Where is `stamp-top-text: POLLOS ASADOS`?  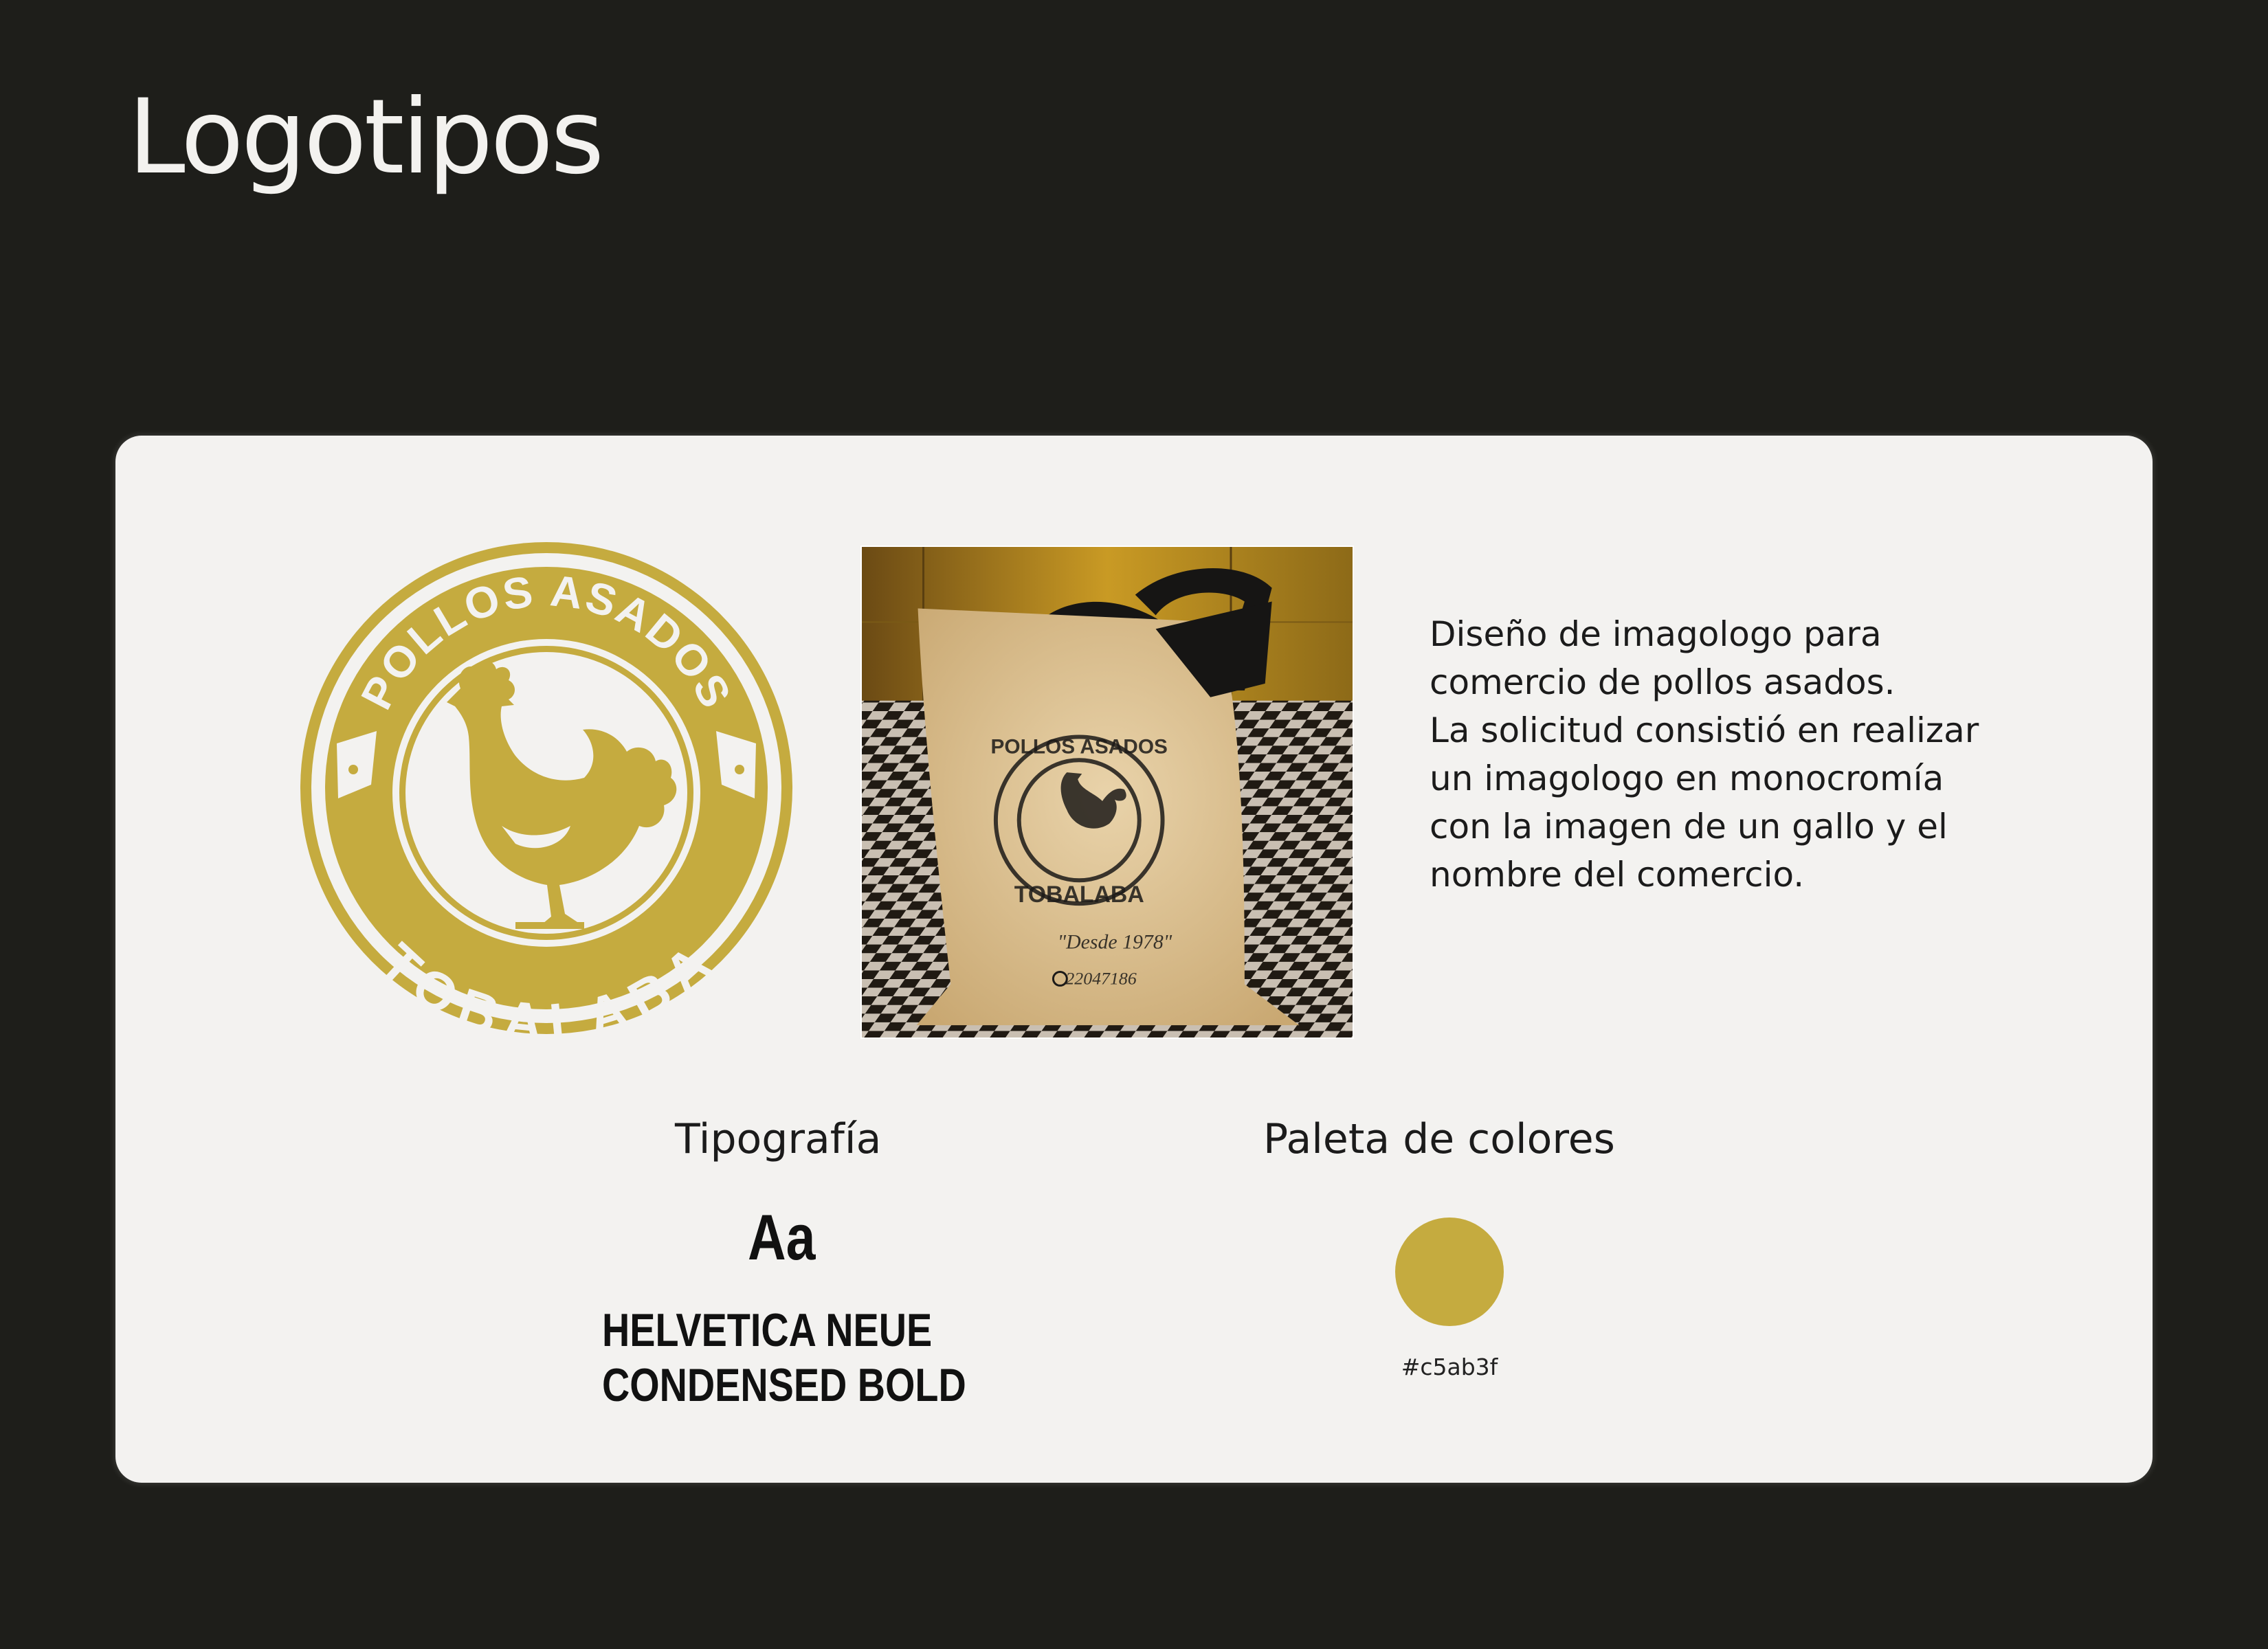 stamp-top-text: POLLOS ASADOS is located at coordinates (1079, 746).